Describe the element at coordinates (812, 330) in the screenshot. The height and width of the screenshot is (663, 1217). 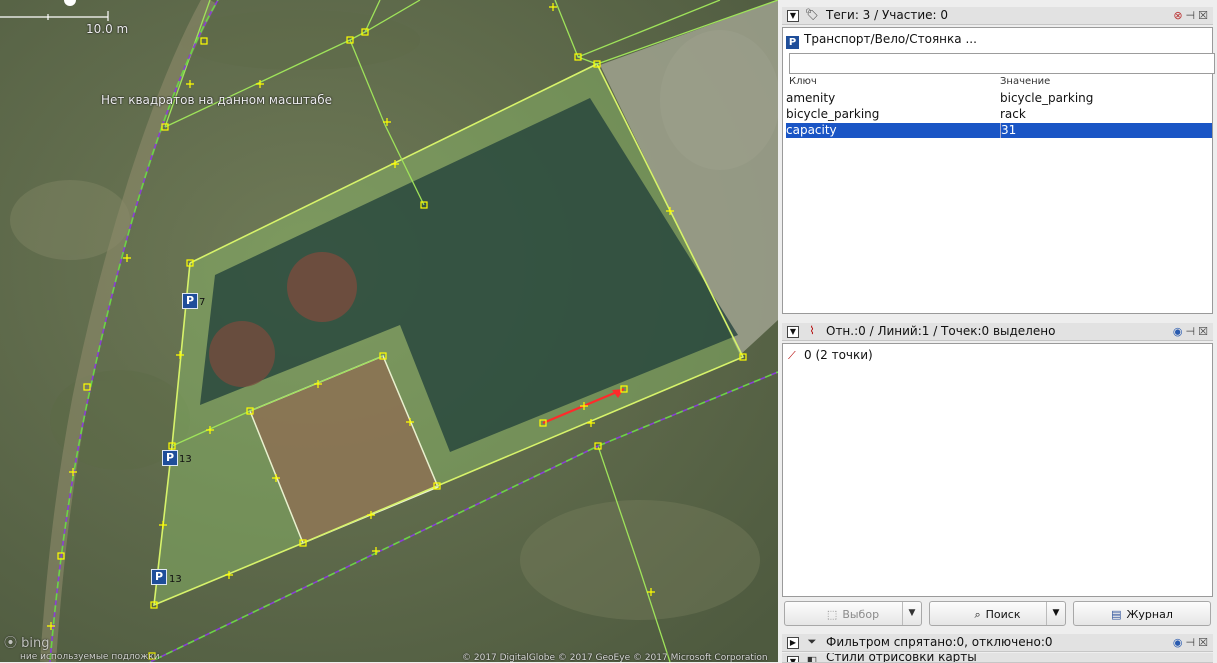
I see `selection-list-icon: ⌇` at that location.